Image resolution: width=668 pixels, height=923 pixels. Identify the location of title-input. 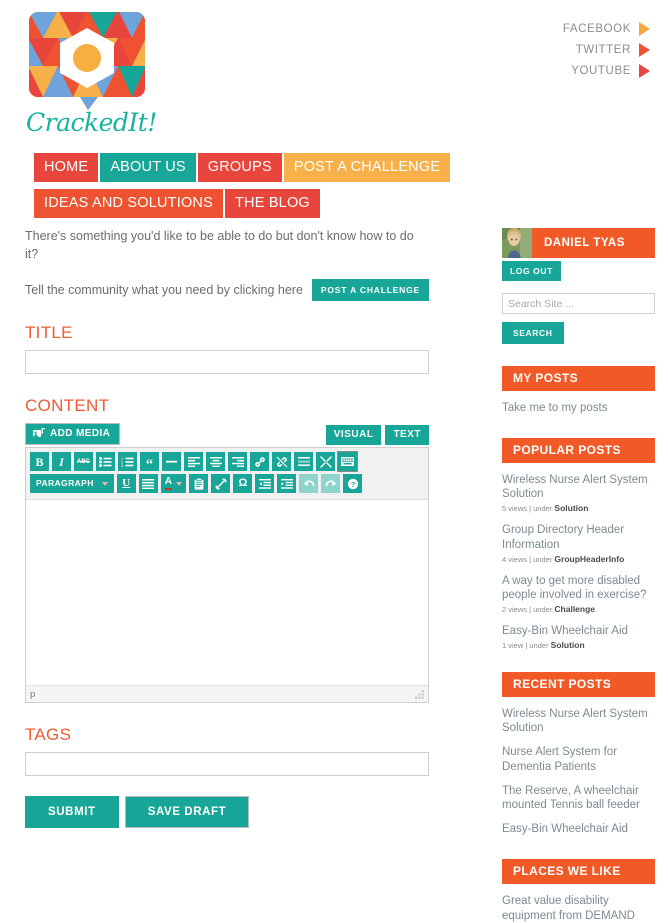
(227, 362).